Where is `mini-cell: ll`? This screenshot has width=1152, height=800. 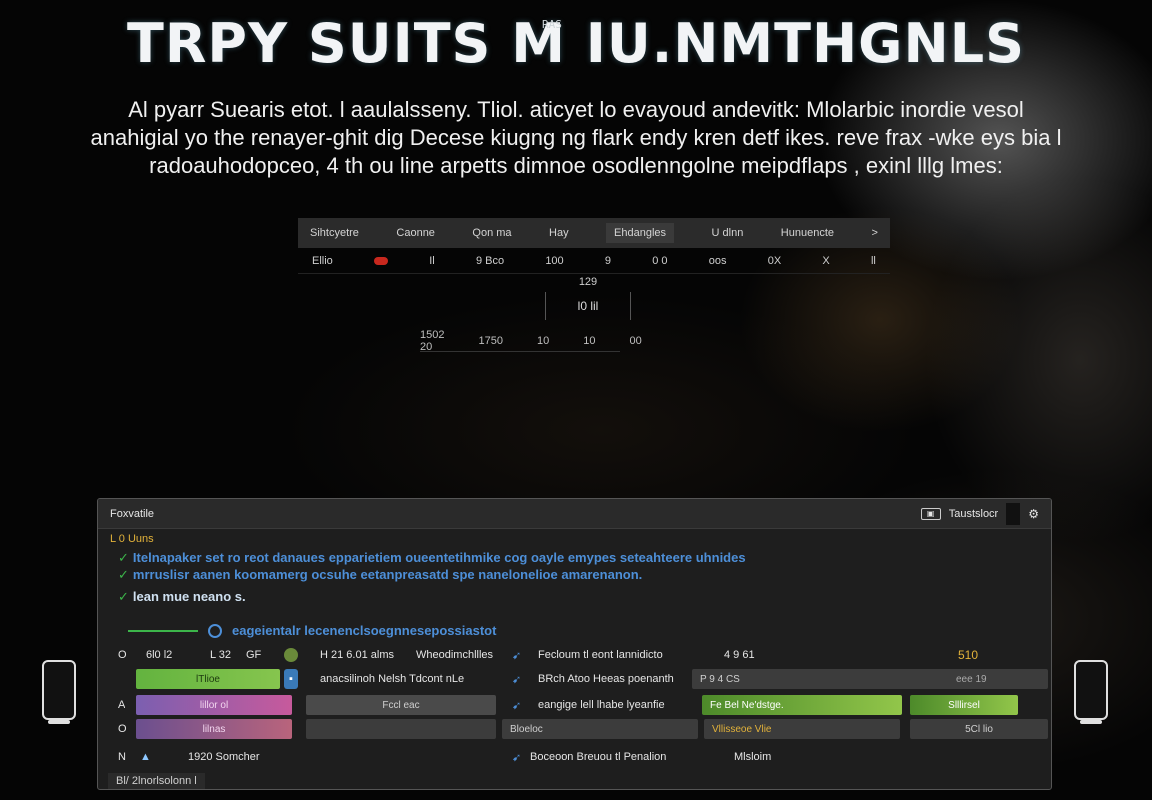 mini-cell: ll is located at coordinates (873, 260).